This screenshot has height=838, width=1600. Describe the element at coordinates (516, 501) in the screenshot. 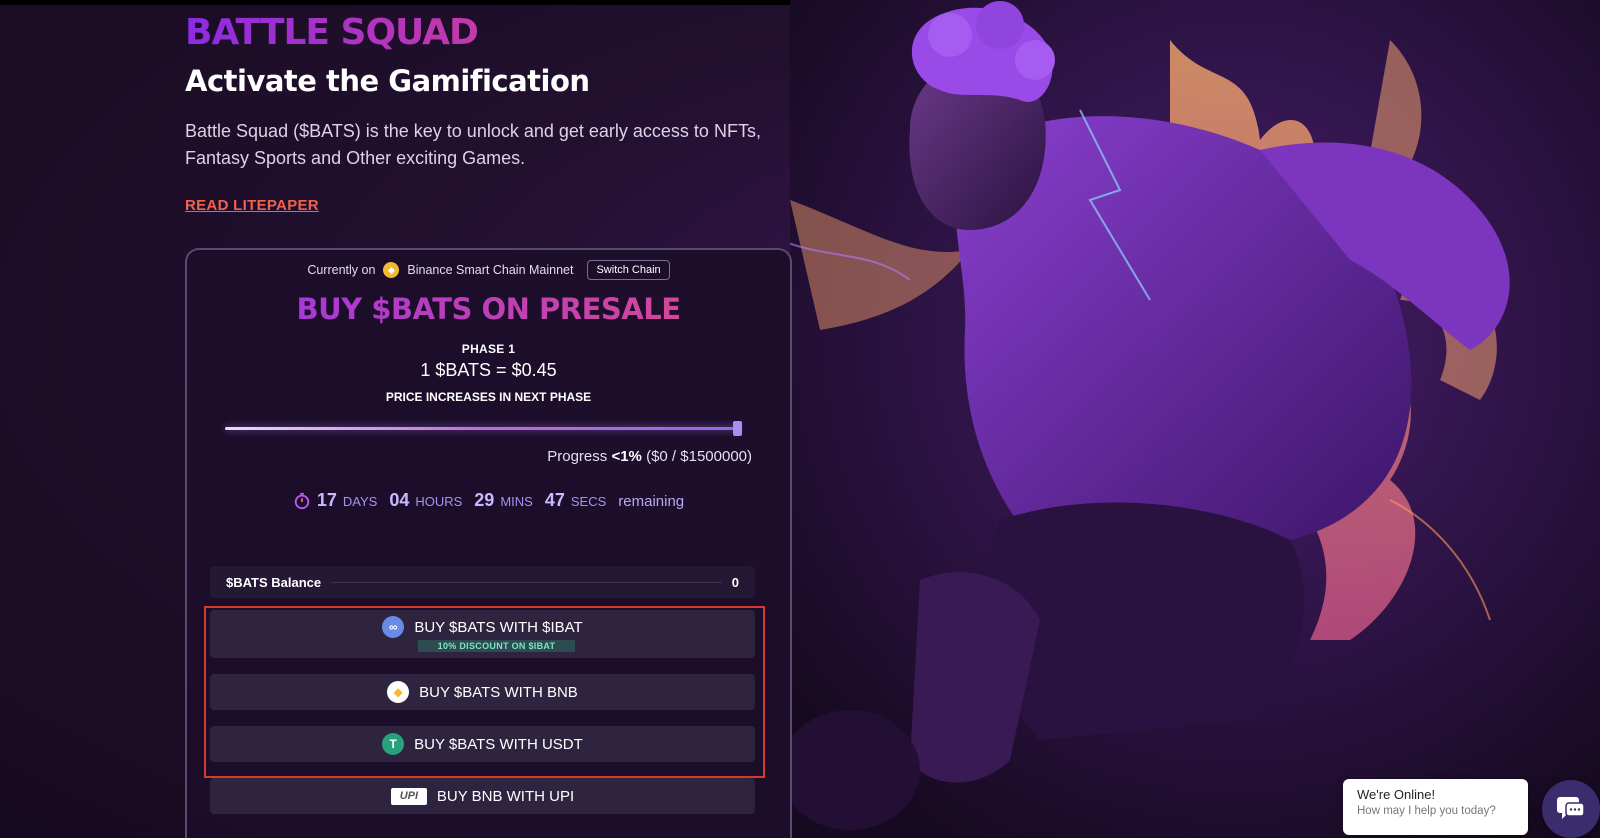

I see `countdown-mins-label: MINS` at that location.